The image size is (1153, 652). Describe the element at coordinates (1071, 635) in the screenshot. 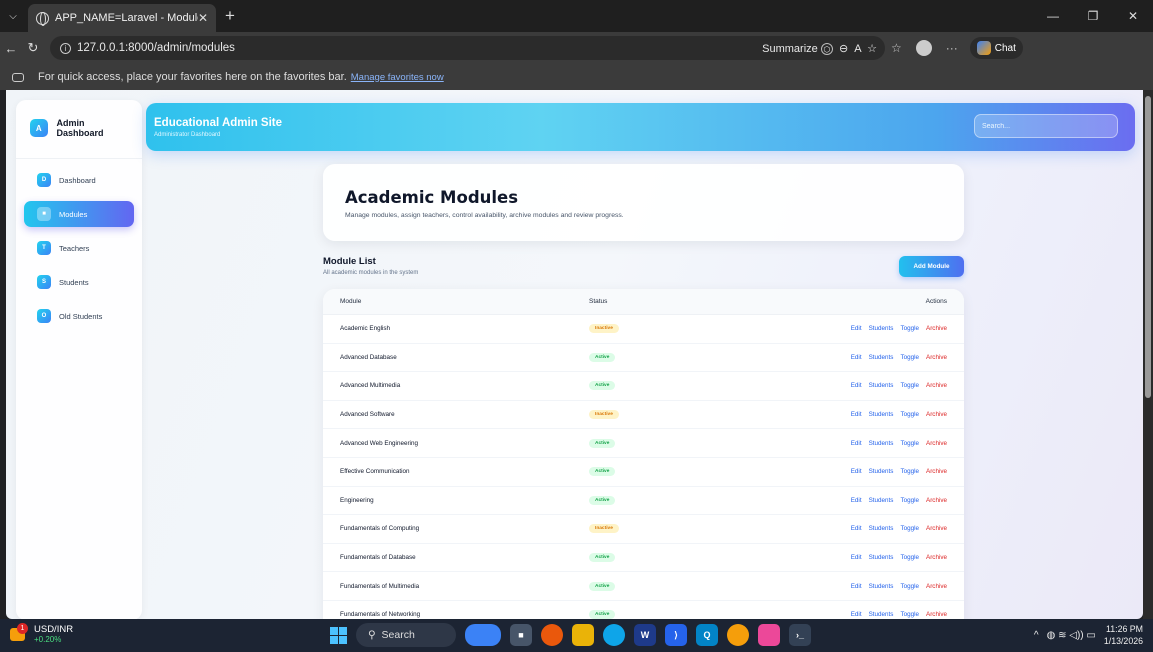

I see `network-icon: ◍ ≋ ◁)) ▭` at that location.